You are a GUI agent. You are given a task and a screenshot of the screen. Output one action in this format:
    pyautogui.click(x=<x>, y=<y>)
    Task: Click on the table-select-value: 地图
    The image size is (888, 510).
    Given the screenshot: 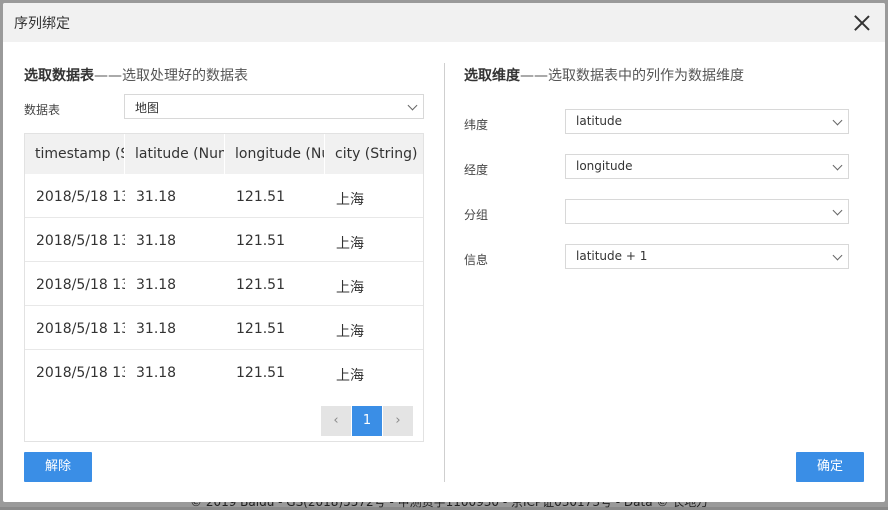 What is the action you would take?
    pyautogui.click(x=147, y=108)
    